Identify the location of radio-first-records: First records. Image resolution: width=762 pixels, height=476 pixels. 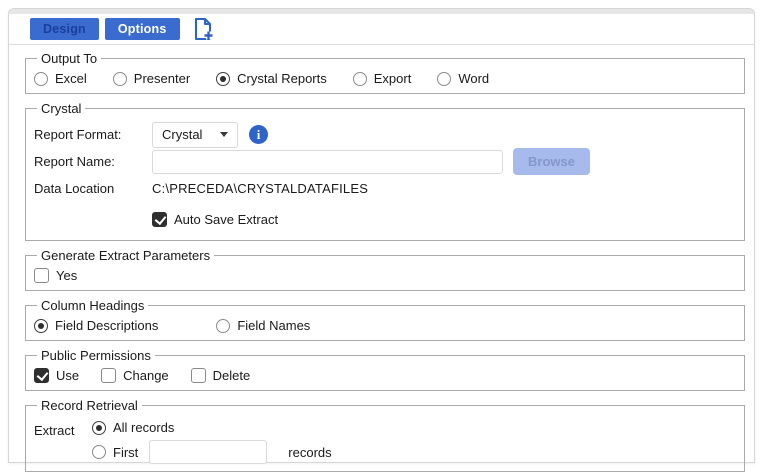
(212, 452).